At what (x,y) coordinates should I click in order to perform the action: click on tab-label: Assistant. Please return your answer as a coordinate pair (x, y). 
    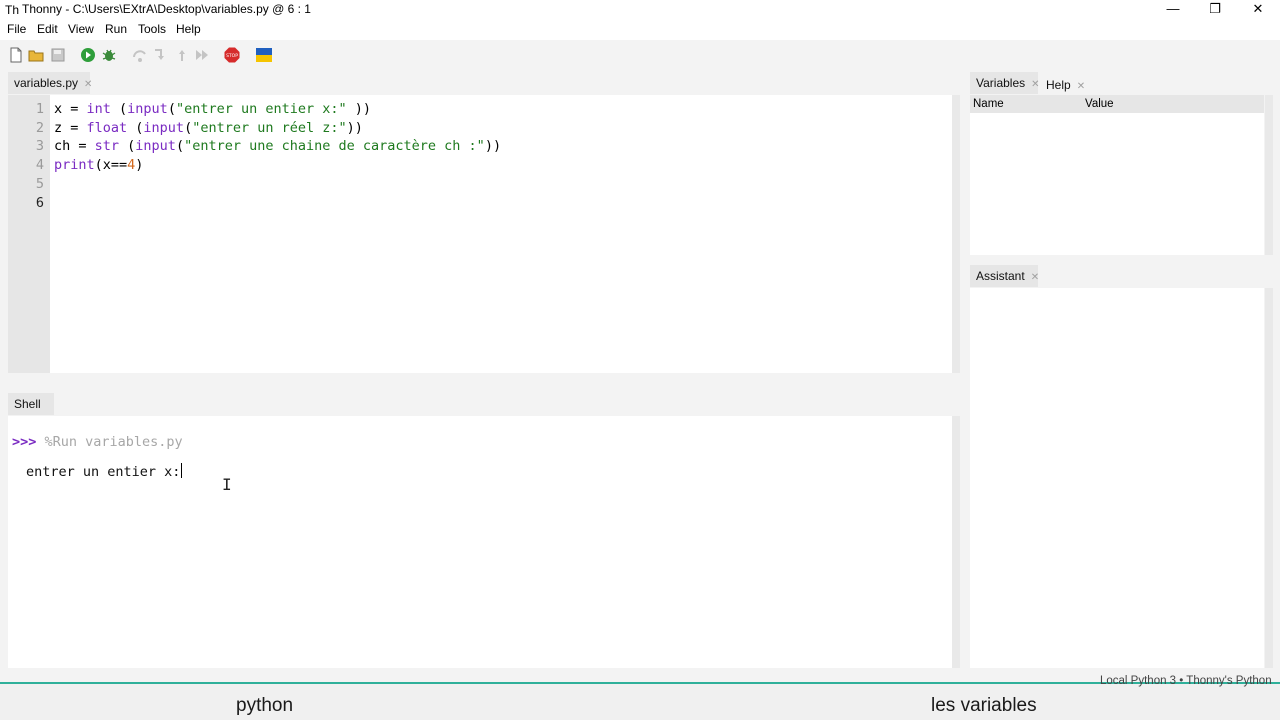
    Looking at the image, I should click on (1000, 276).